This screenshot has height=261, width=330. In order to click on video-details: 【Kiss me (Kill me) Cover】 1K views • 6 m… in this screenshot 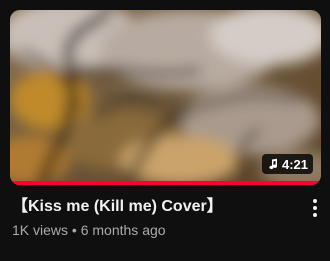, I will do `click(157, 217)`.